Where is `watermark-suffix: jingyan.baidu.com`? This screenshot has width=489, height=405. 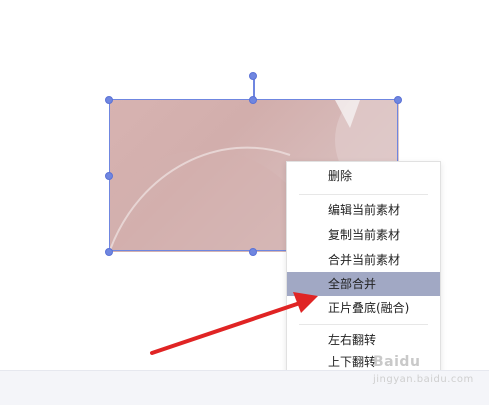
watermark-suffix: jingyan.baidu.com is located at coordinates (423, 379).